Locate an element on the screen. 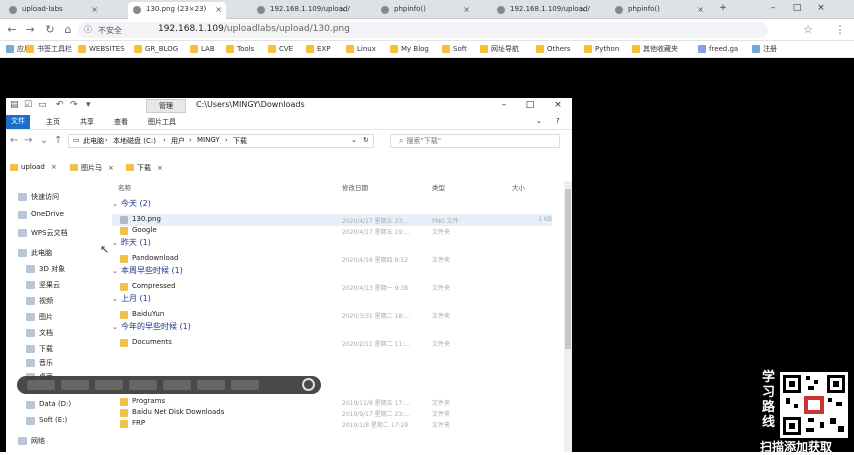 The height and width of the screenshot is (455, 854). sidebar-item: 此电脑 is located at coordinates (35, 253).